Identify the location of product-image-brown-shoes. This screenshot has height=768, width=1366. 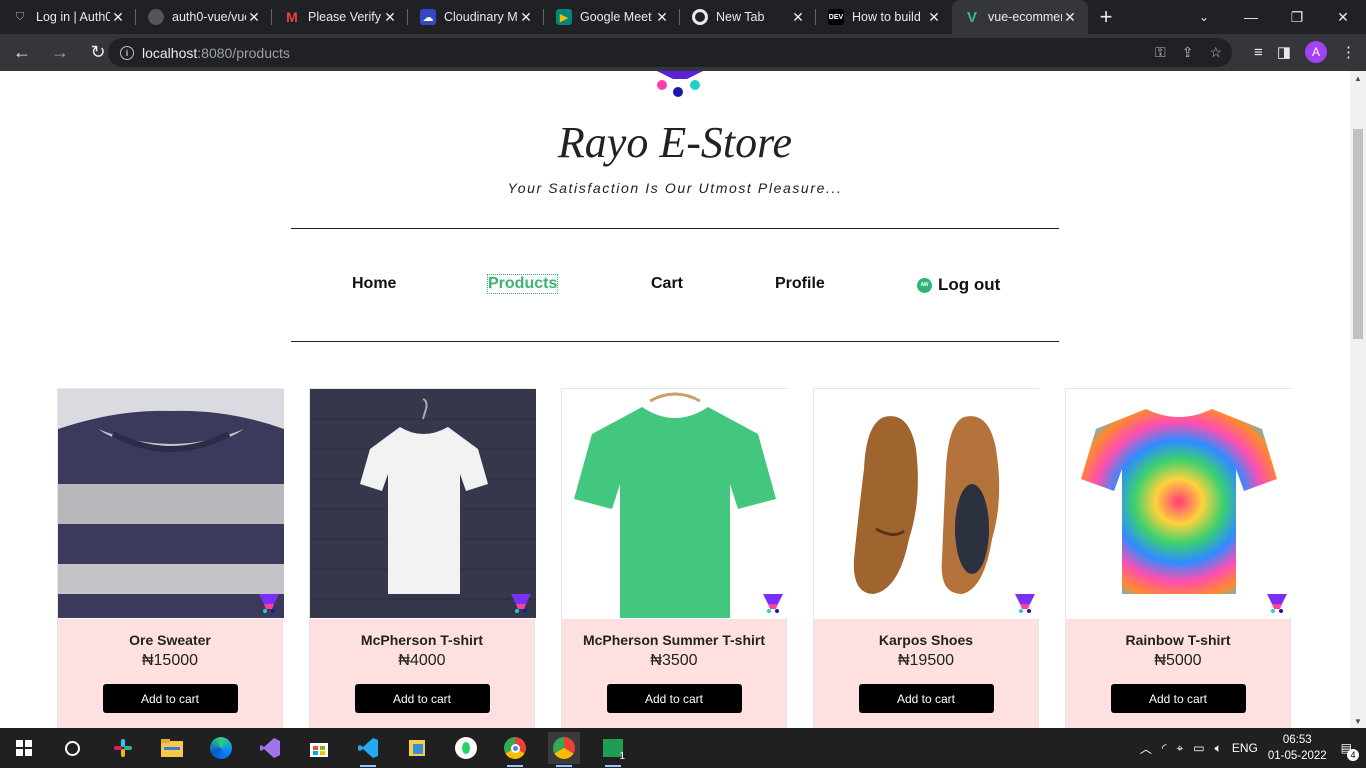
(927, 503).